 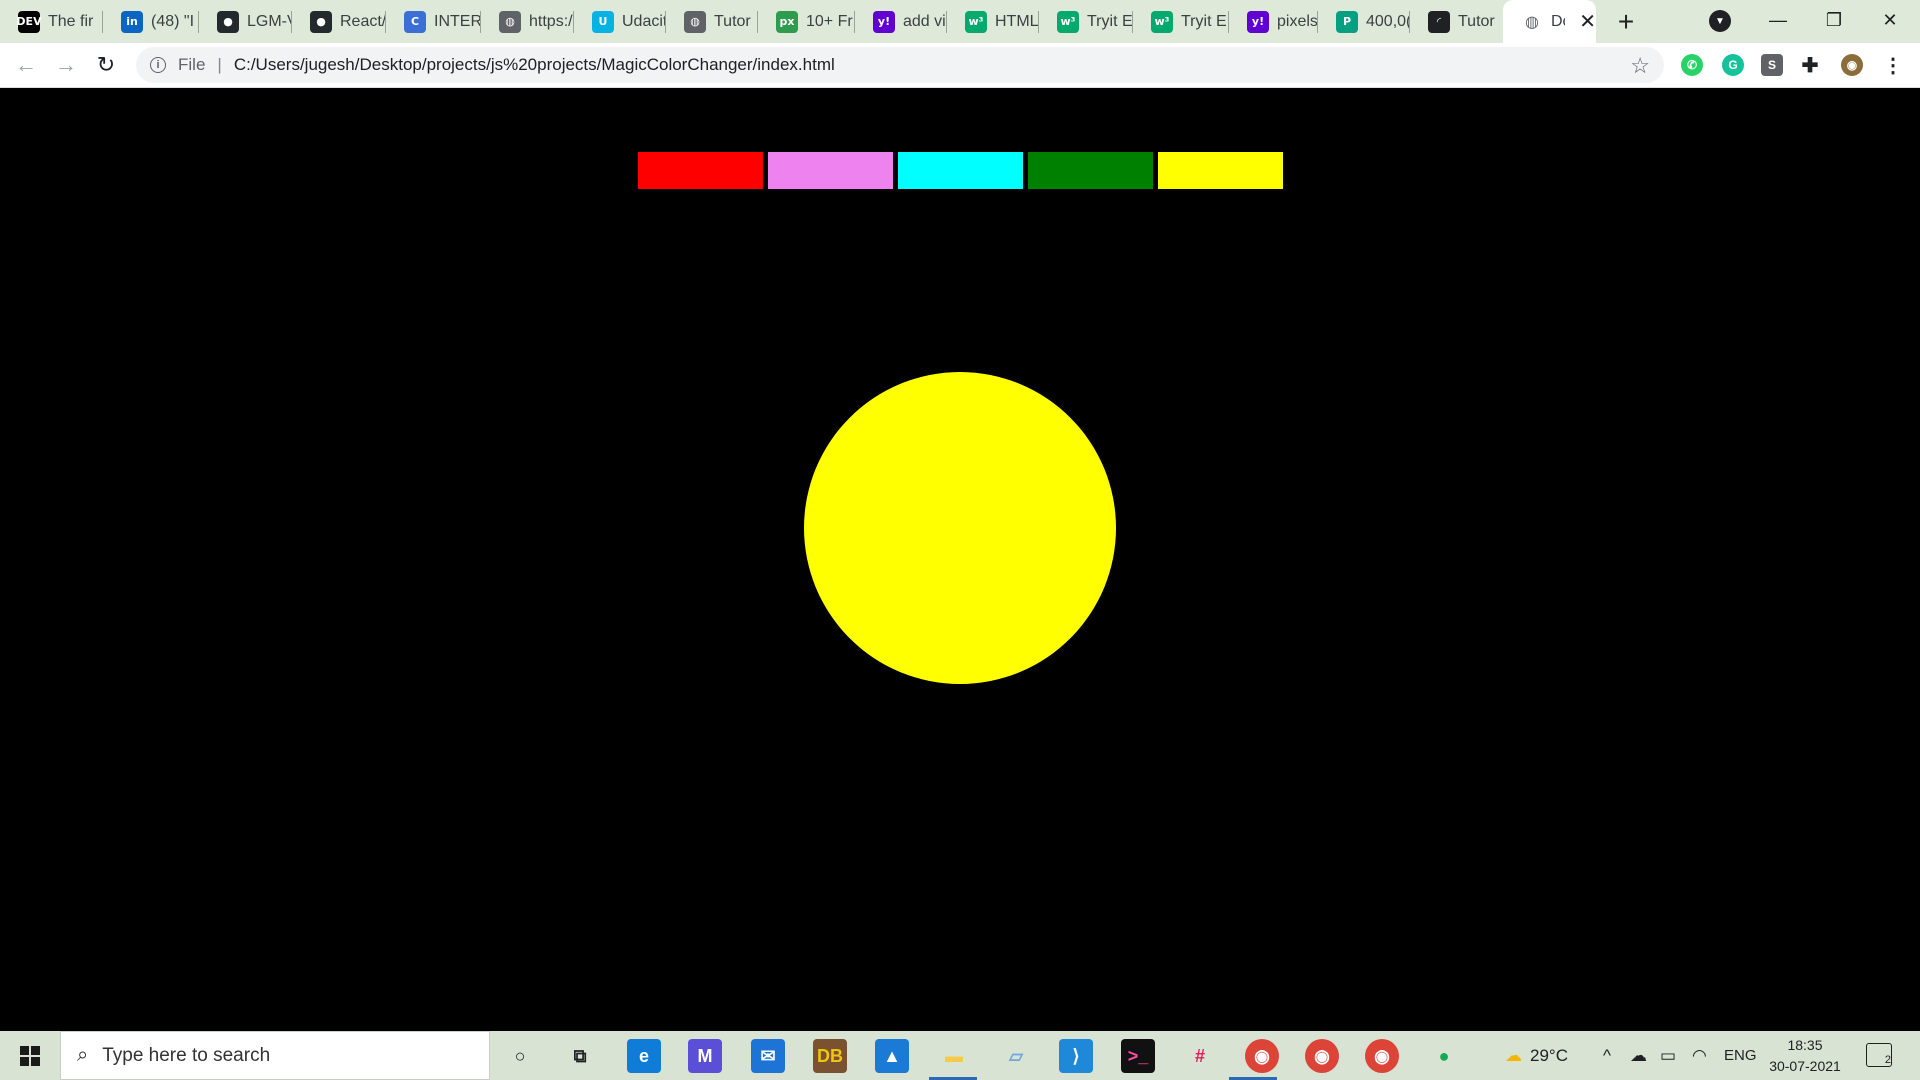 What do you see at coordinates (1347, 21) in the screenshot?
I see `pexels-icon: P` at bounding box center [1347, 21].